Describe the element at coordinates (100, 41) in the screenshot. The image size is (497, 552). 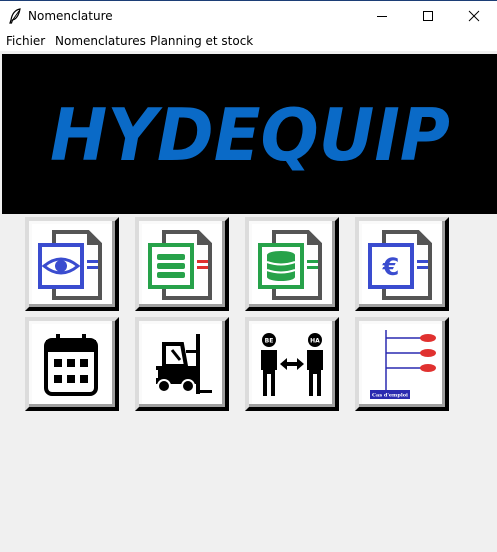
I see `menu-nomenclatures: Nomenclatures` at that location.